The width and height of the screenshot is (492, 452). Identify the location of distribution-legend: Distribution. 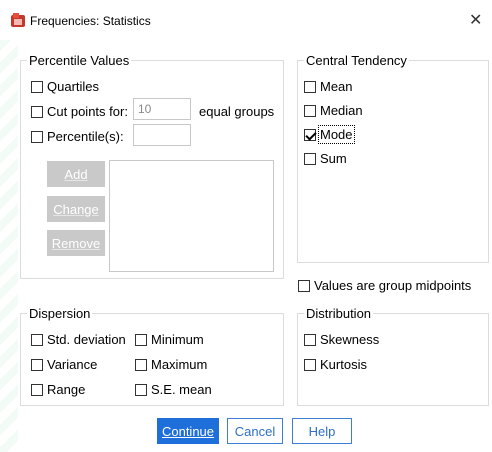
(339, 313).